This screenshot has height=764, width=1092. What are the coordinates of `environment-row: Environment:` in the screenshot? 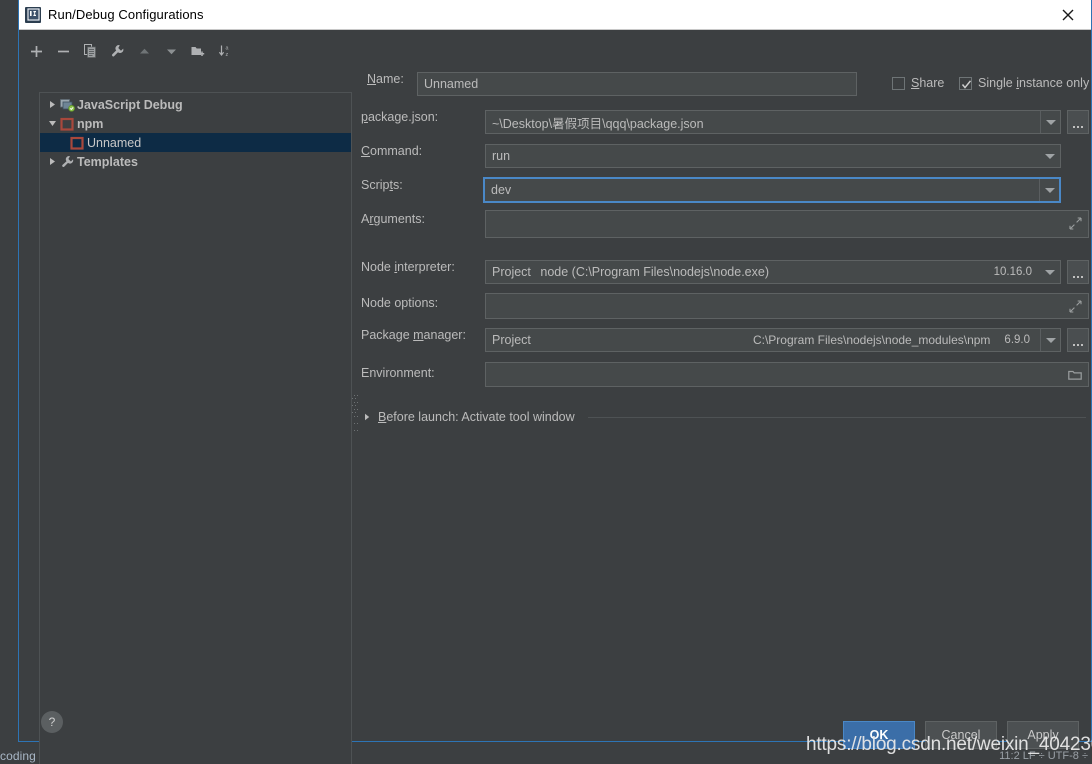 It's located at (398, 373).